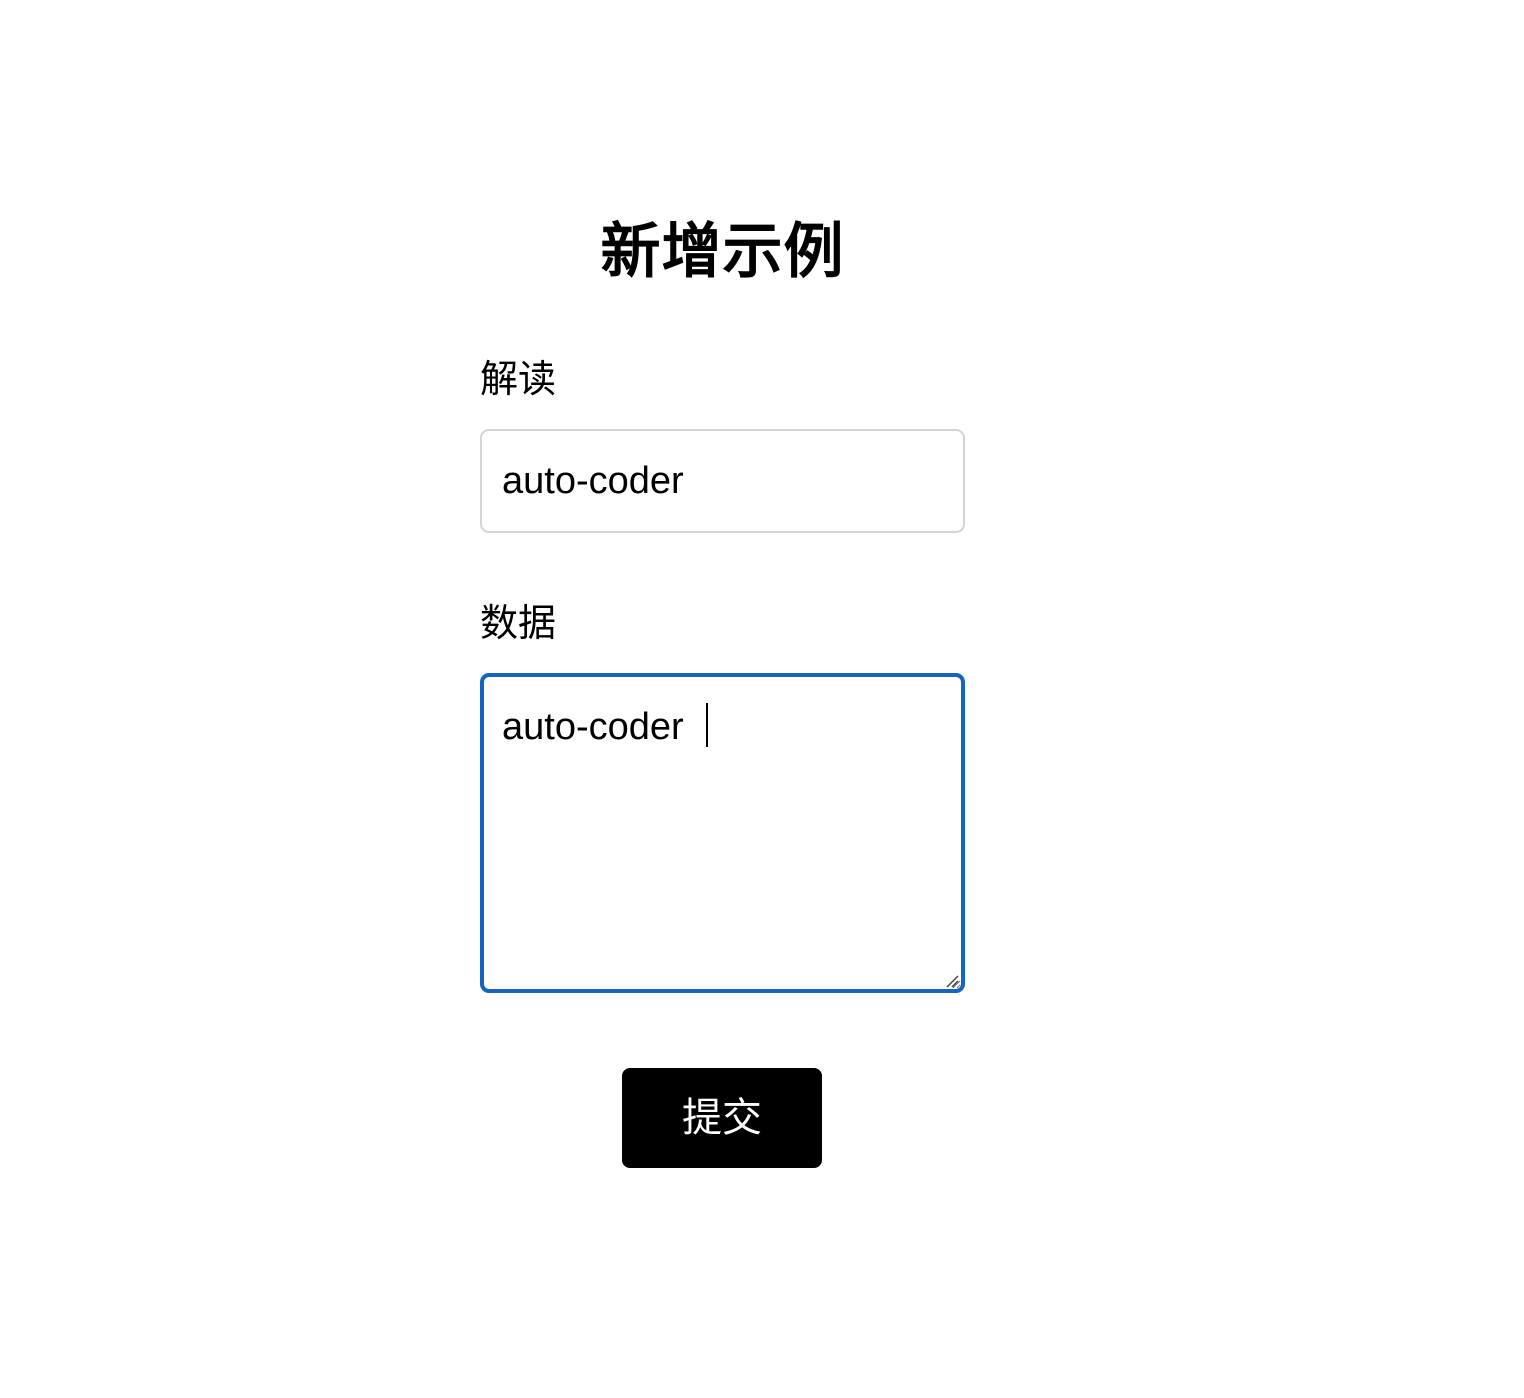 This screenshot has width=1524, height=1398. Describe the element at coordinates (722, 1118) in the screenshot. I see `submit-button: 提交` at that location.